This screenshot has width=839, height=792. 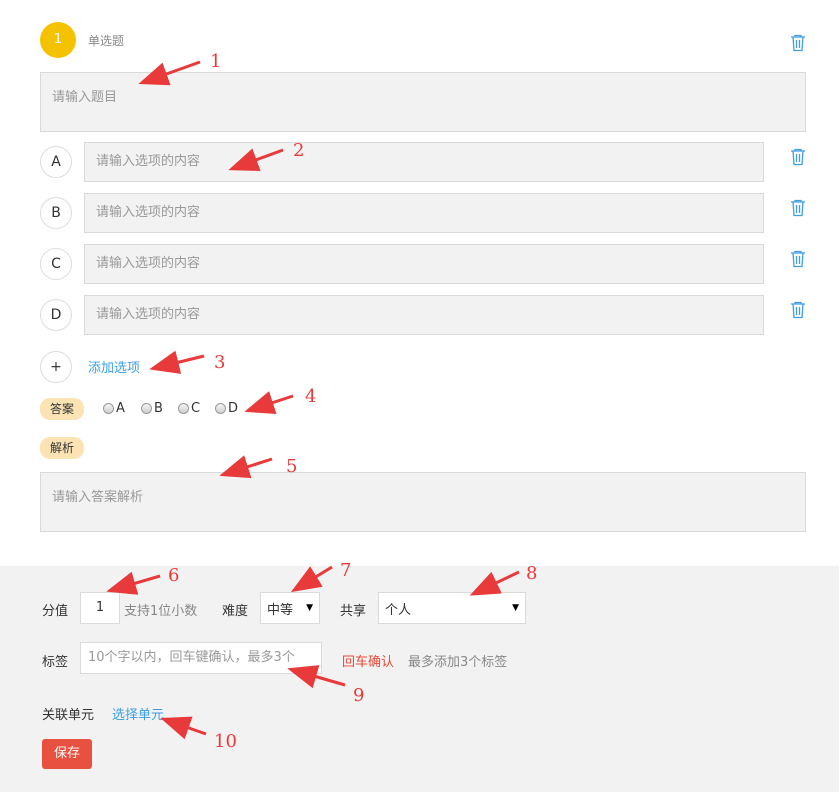 What do you see at coordinates (798, 43) in the screenshot?
I see `delete-question-trash-icon` at bounding box center [798, 43].